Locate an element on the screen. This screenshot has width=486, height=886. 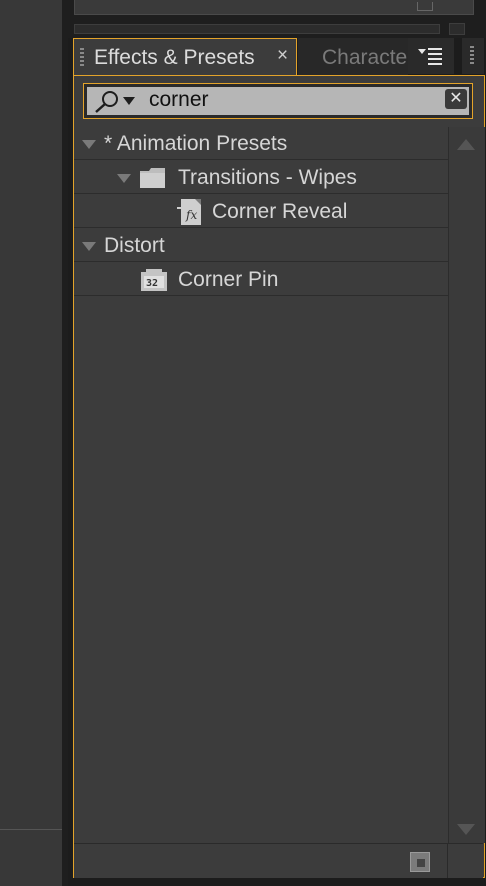
tree-item-transitions-wipes: Transitions - Wipes is located at coordinates (261, 177).